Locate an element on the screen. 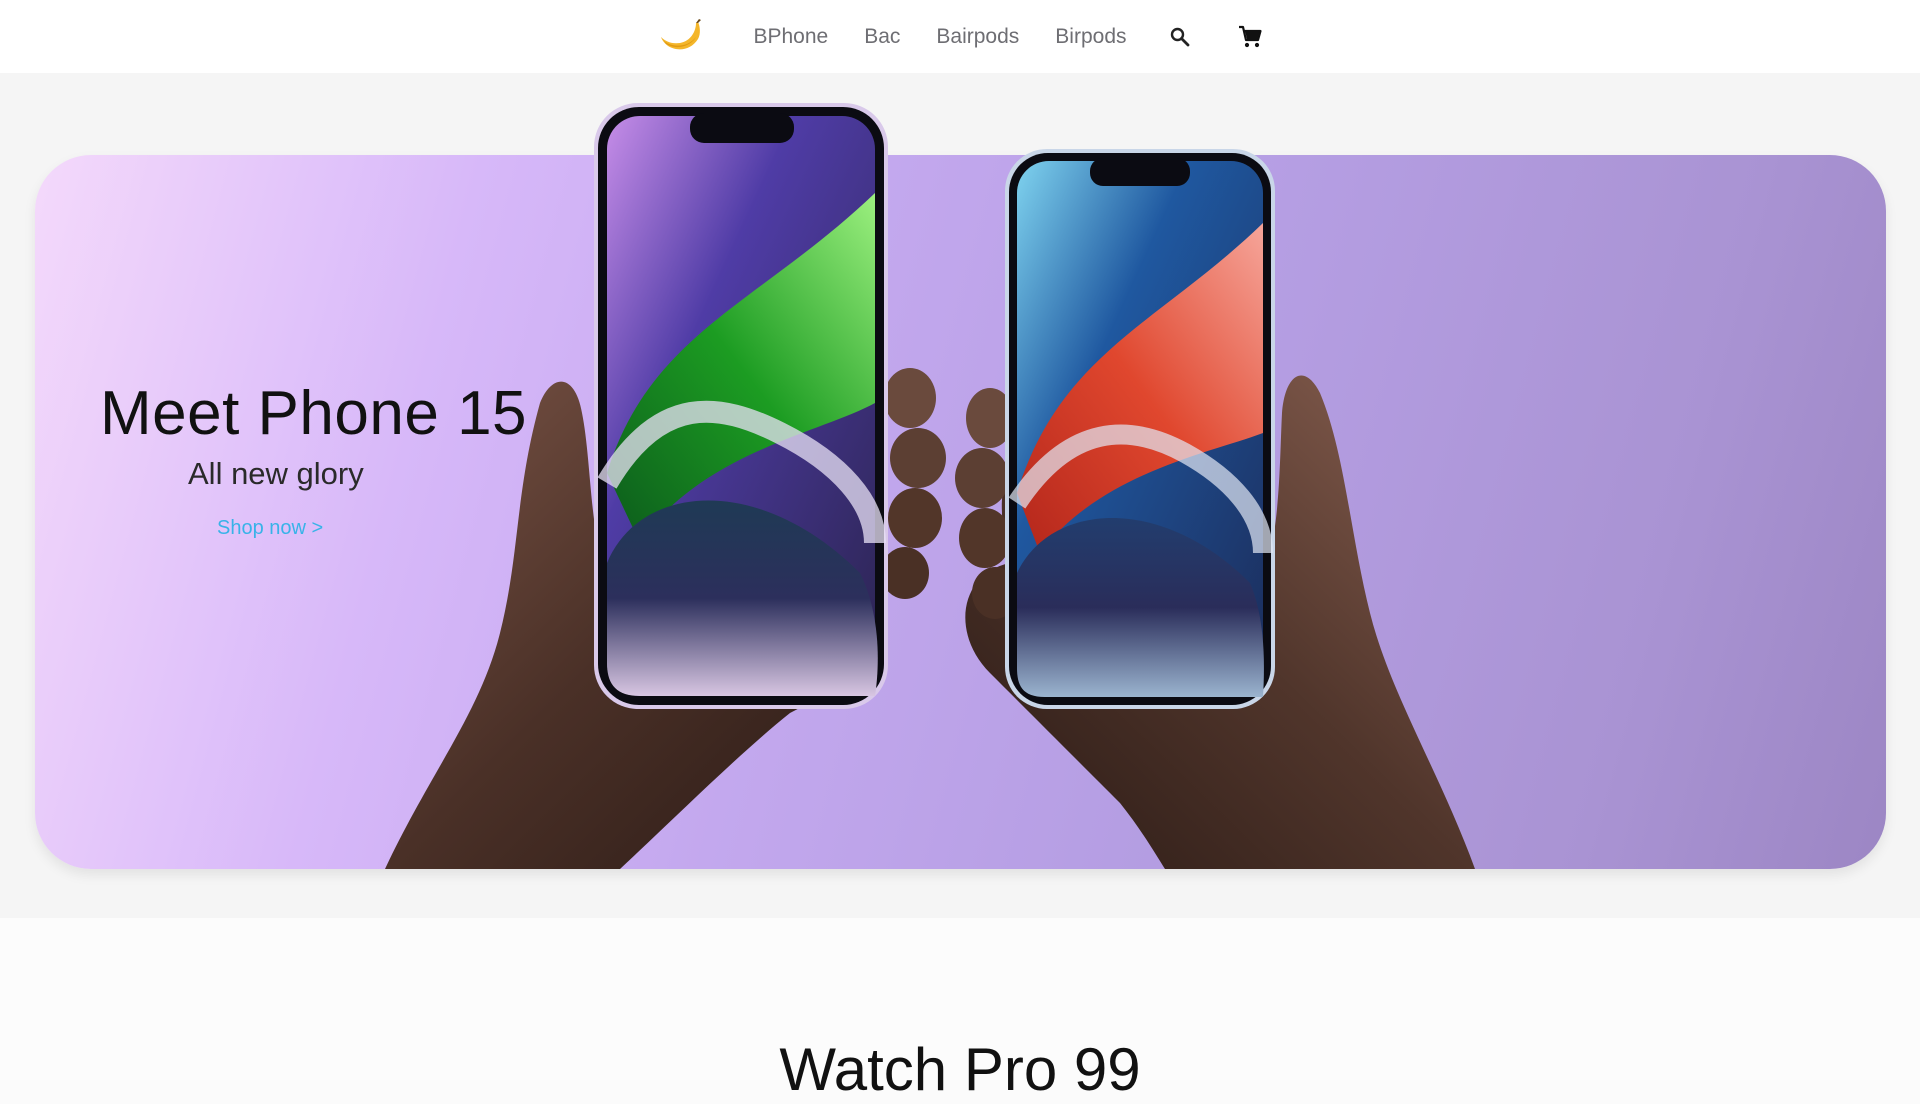 The image size is (1920, 1104). nav-inner: BPhone Bac Bairpods Birpods is located at coordinates (959, 36).